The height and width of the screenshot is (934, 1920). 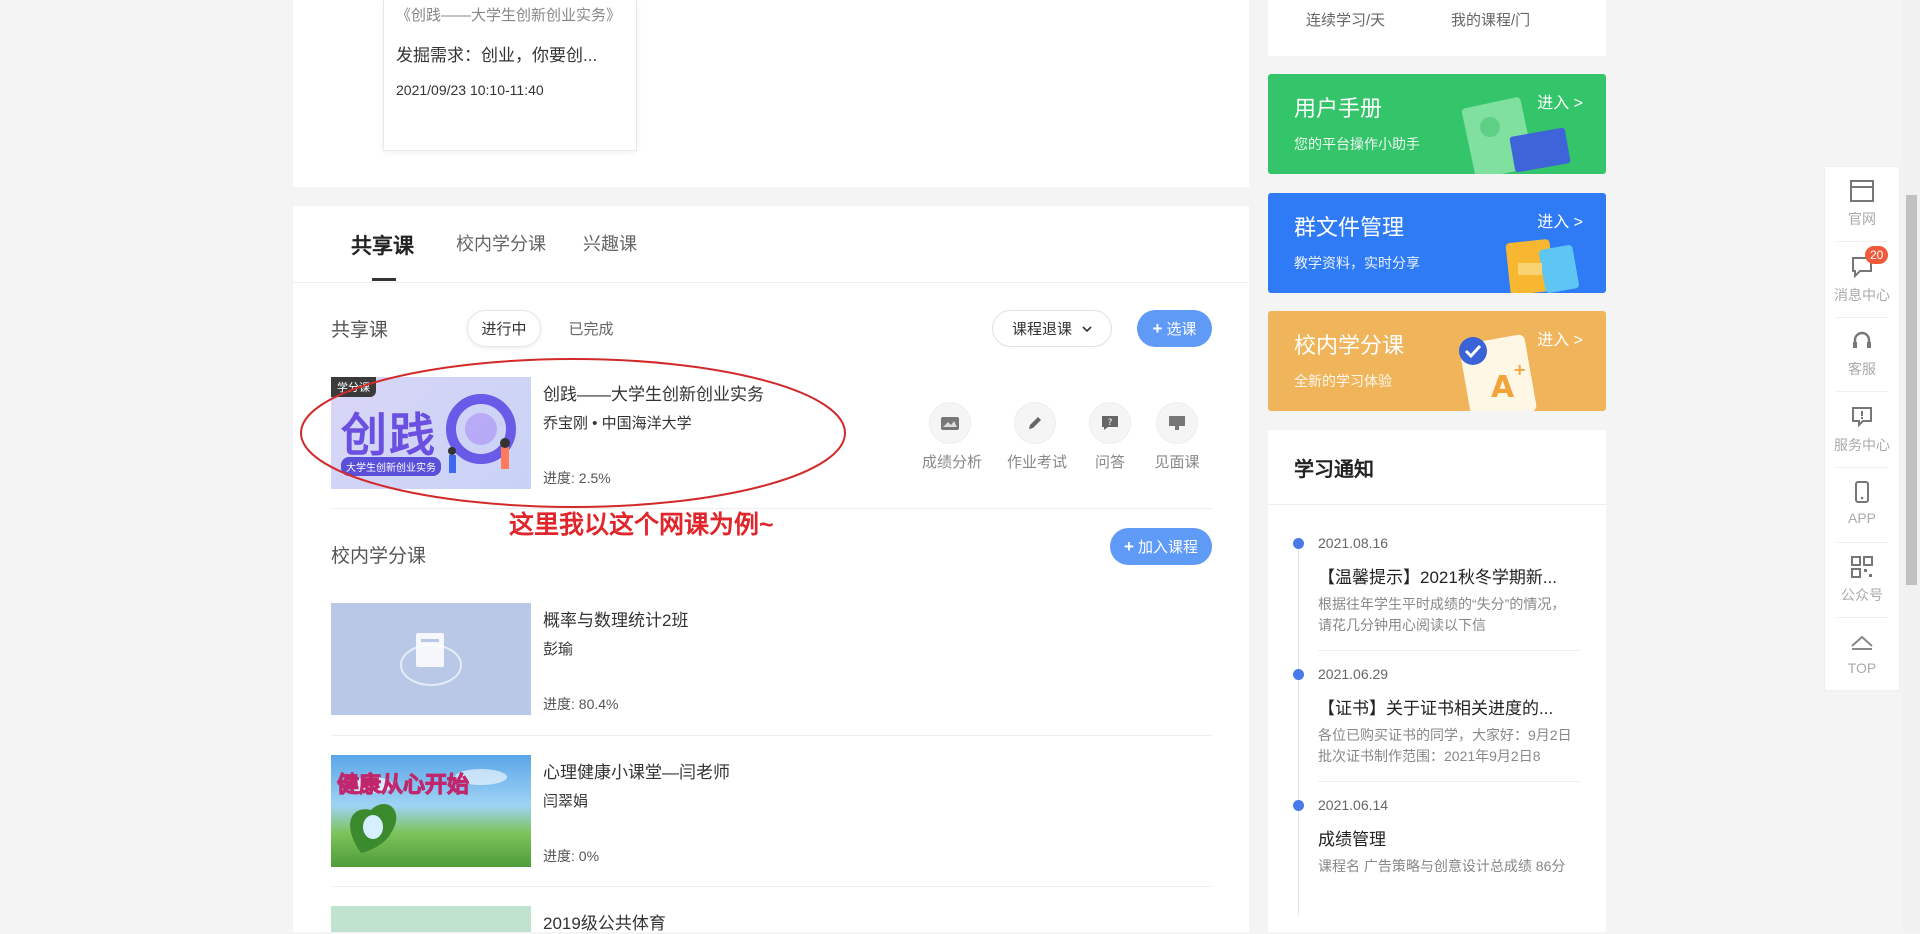 What do you see at coordinates (1862, 295) in the screenshot?
I see `sidebar-label: 消息中心` at bounding box center [1862, 295].